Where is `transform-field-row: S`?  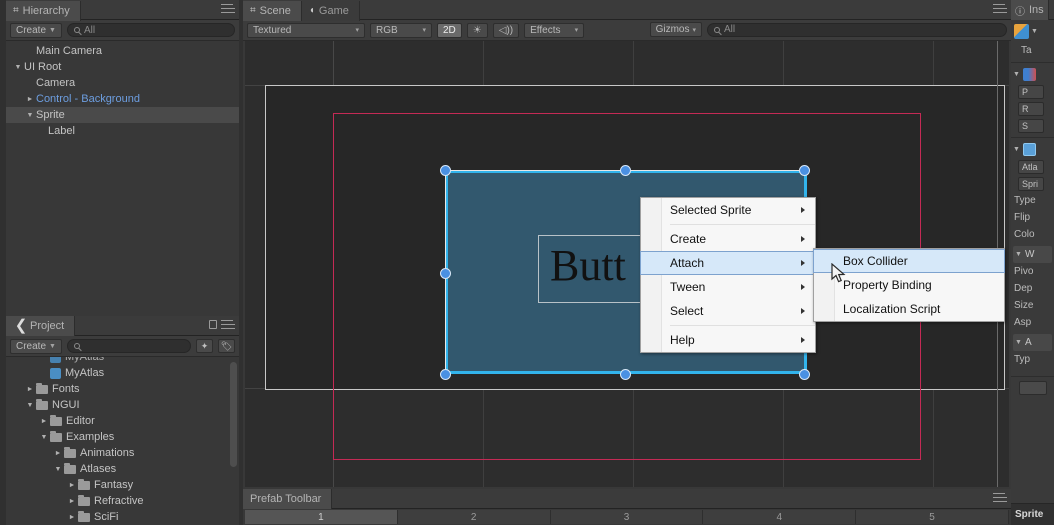
transform-field-row: S is located at coordinates (1032, 125).